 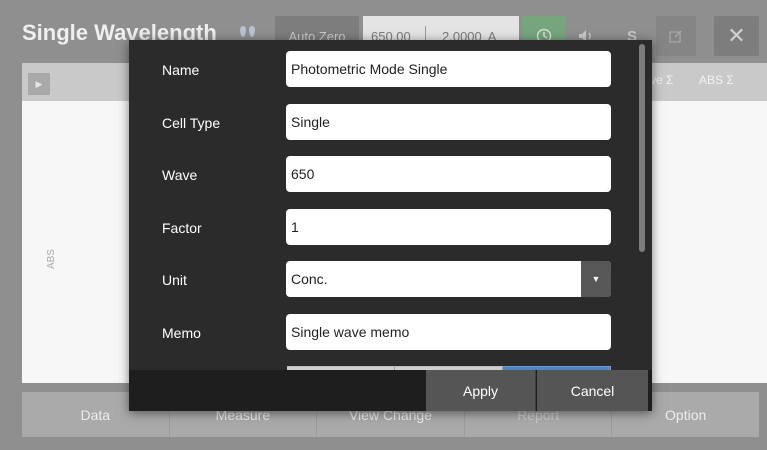 I want to click on unit-dropdown-button: ▼, so click(x=596, y=279).